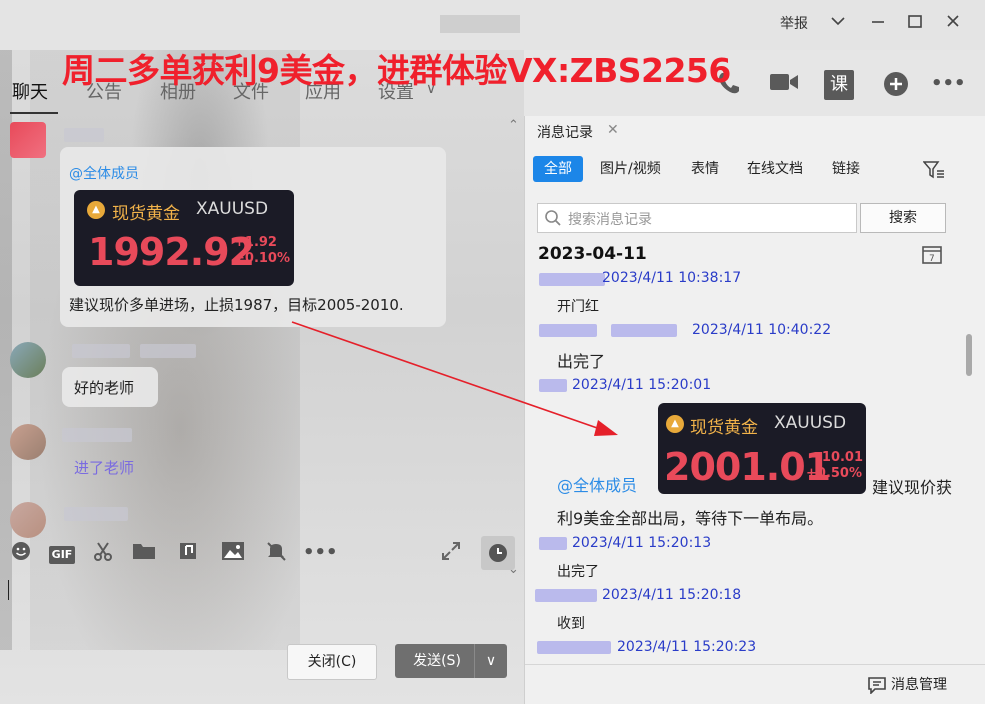  I want to click on minimize-icon, so click(878, 24).